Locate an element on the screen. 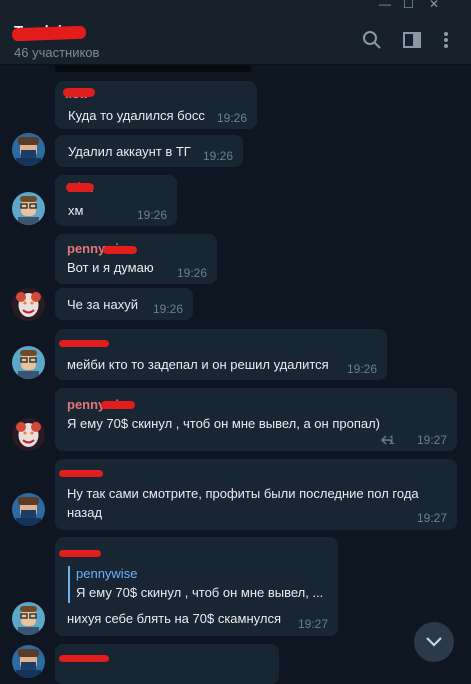 The width and height of the screenshot is (471, 684). message-bubble is located at coordinates (167, 664).